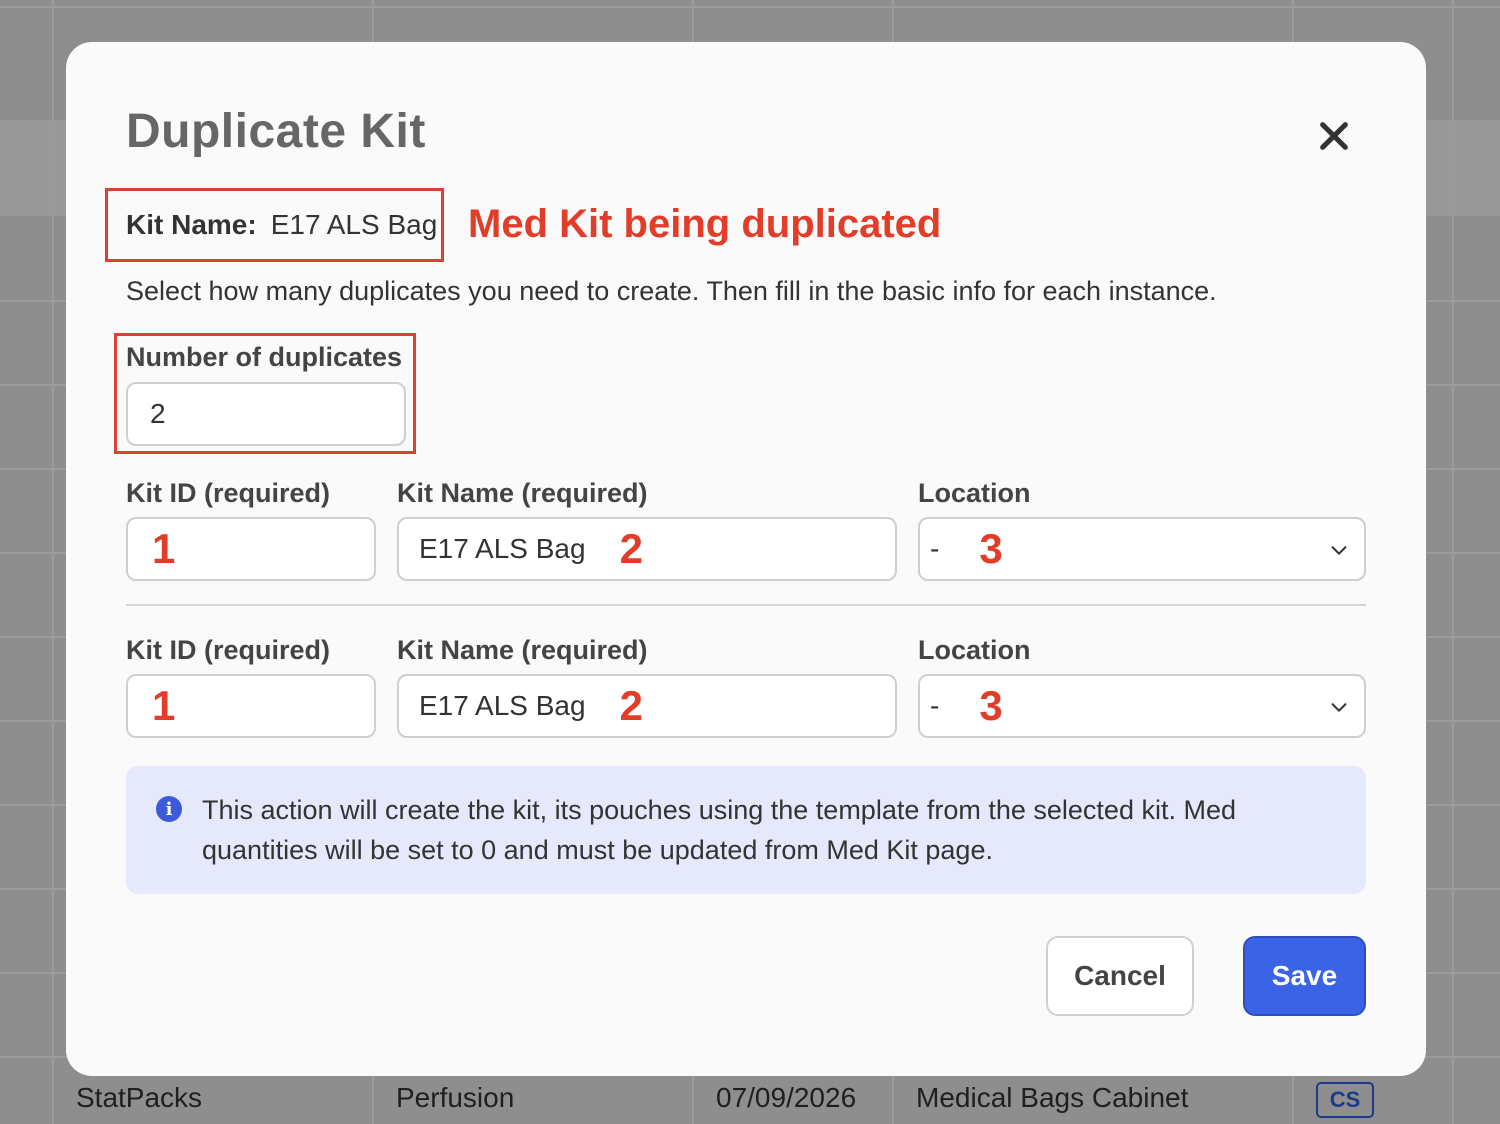  What do you see at coordinates (1304, 976) in the screenshot?
I see `save-button: Save` at bounding box center [1304, 976].